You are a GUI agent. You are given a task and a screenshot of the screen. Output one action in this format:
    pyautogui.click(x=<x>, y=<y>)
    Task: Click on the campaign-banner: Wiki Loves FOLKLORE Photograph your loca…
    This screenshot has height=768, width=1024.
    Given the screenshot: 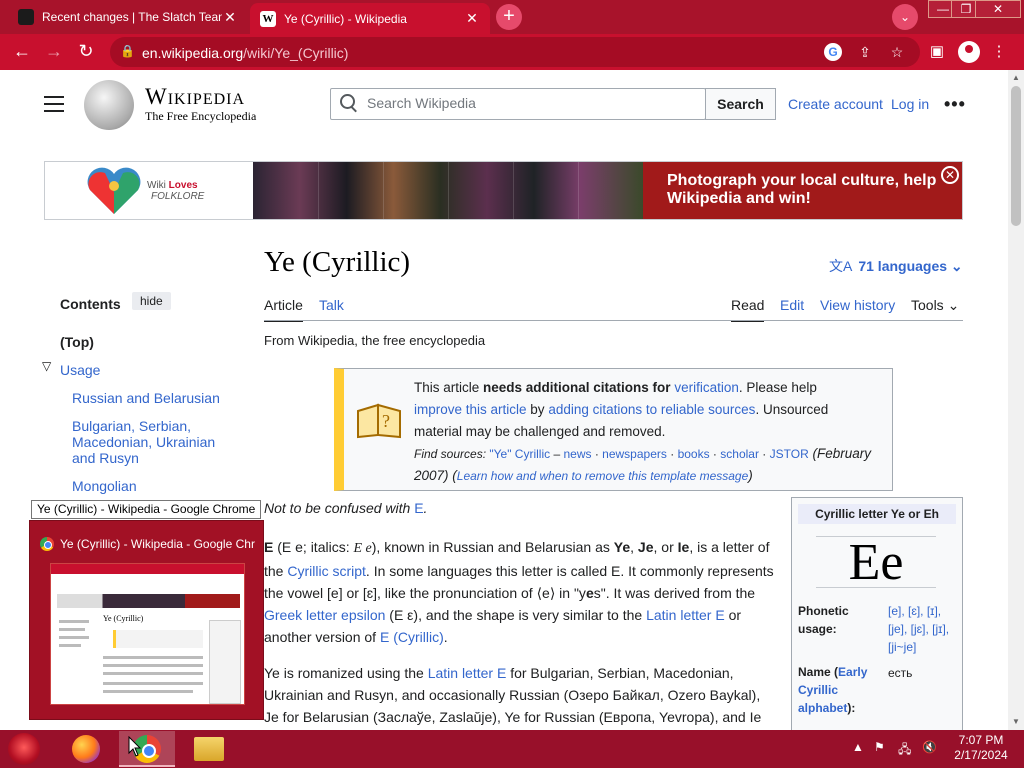 What is the action you would take?
    pyautogui.click(x=503, y=190)
    